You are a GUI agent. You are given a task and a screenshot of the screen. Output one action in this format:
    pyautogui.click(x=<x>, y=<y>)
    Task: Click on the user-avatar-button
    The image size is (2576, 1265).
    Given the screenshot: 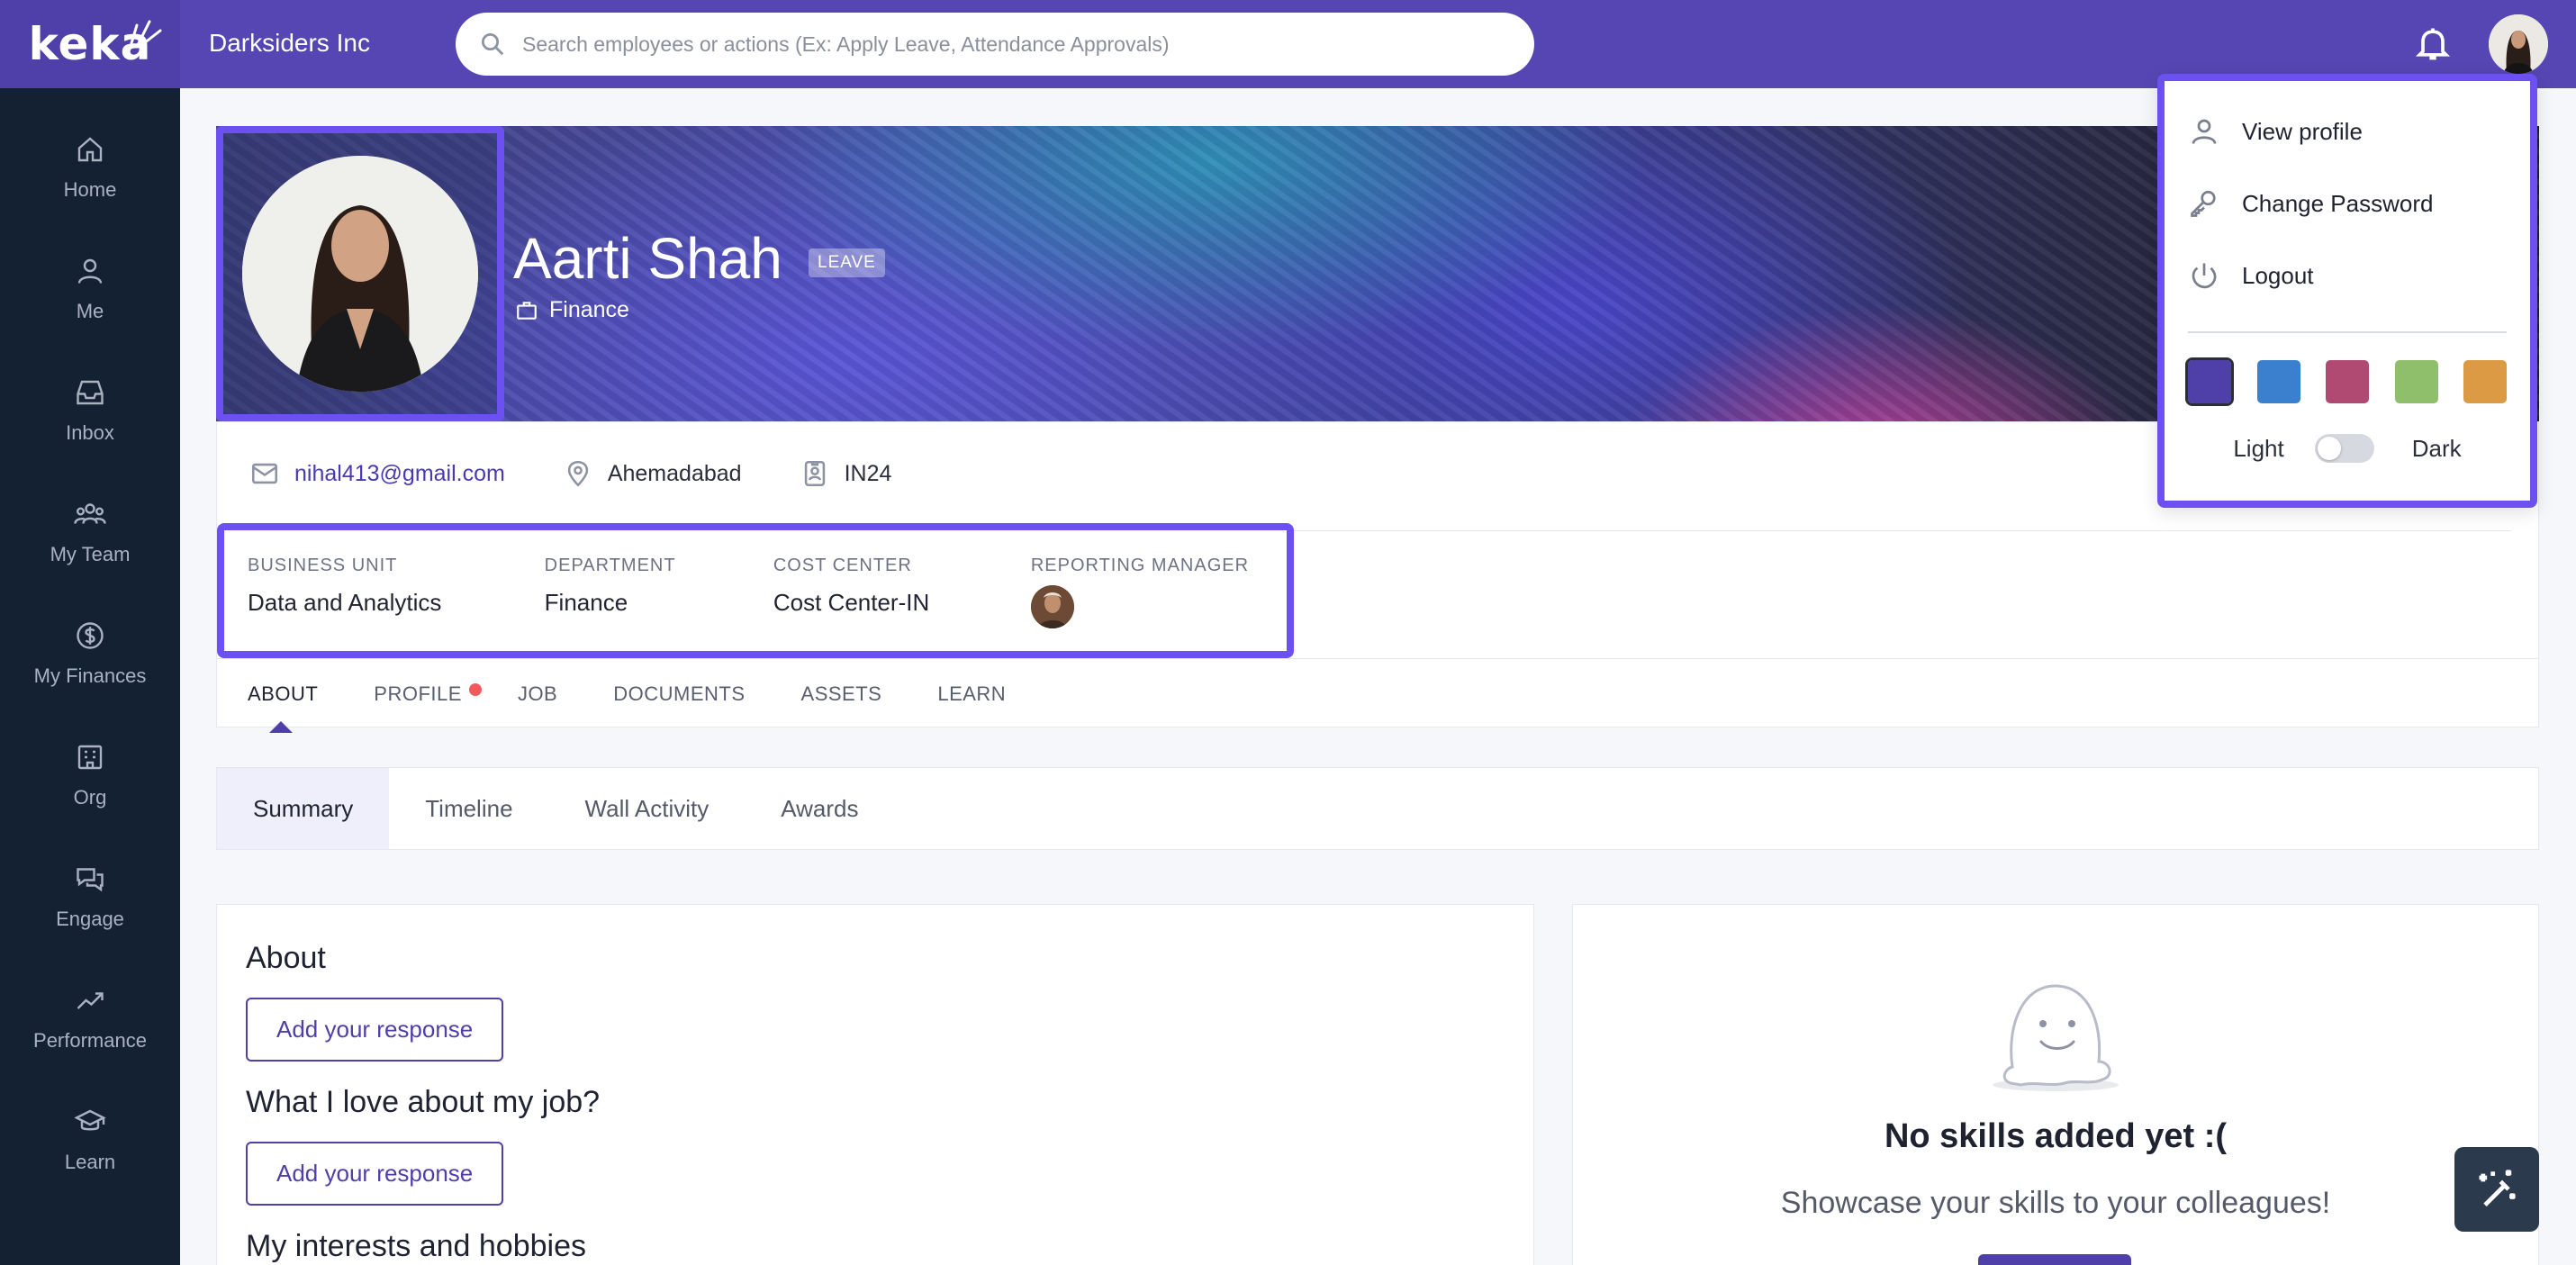 What is the action you would take?
    pyautogui.click(x=2518, y=44)
    